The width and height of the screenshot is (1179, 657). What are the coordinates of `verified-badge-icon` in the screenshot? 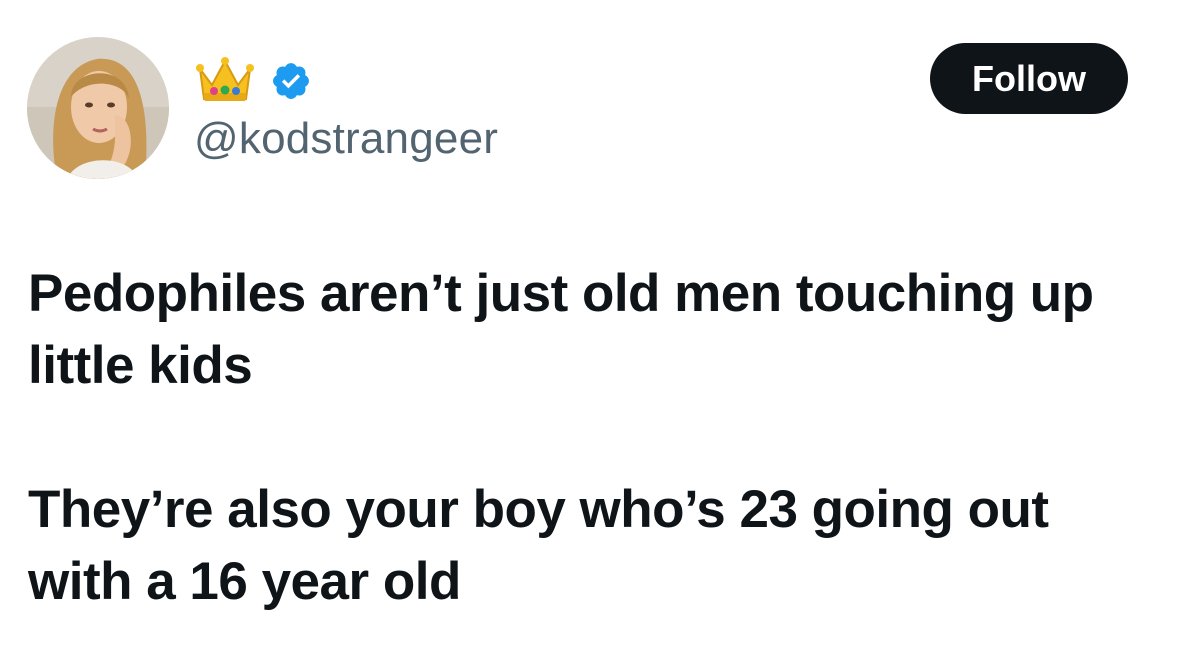 It's located at (291, 81).